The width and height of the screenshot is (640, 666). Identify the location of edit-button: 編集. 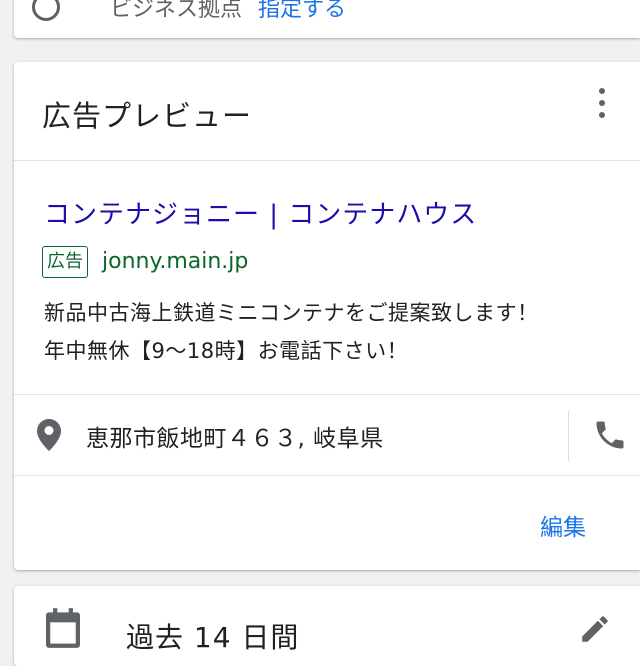
(563, 525).